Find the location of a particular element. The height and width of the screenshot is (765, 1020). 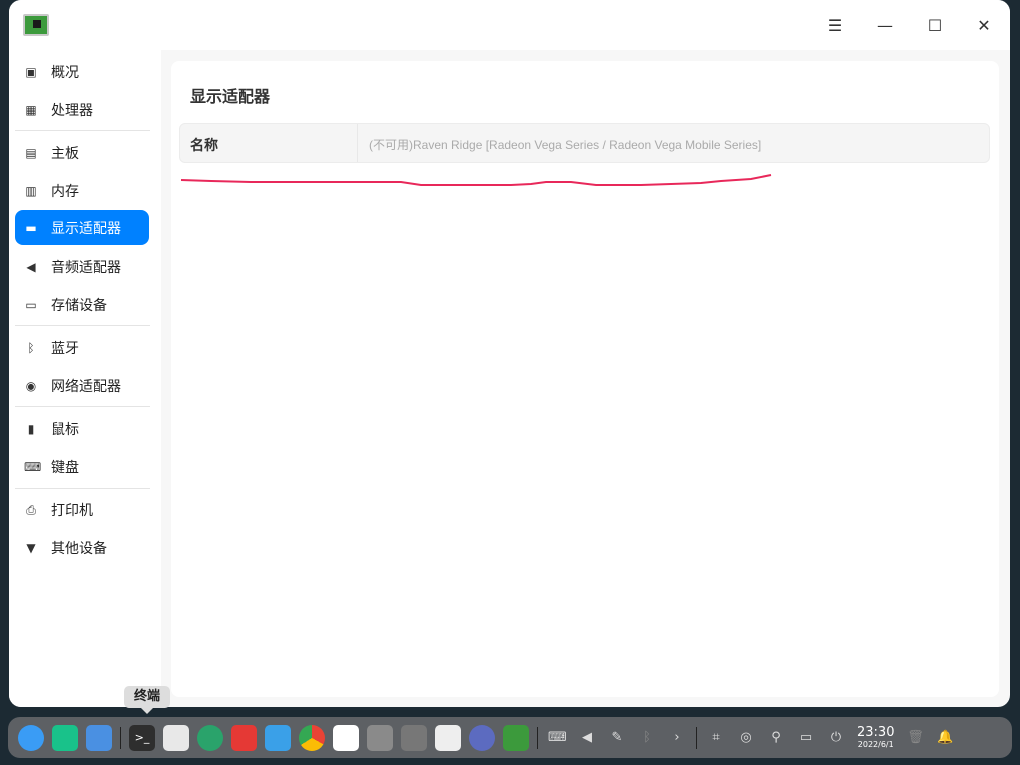

maximize-button: ☐ is located at coordinates (935, 26).